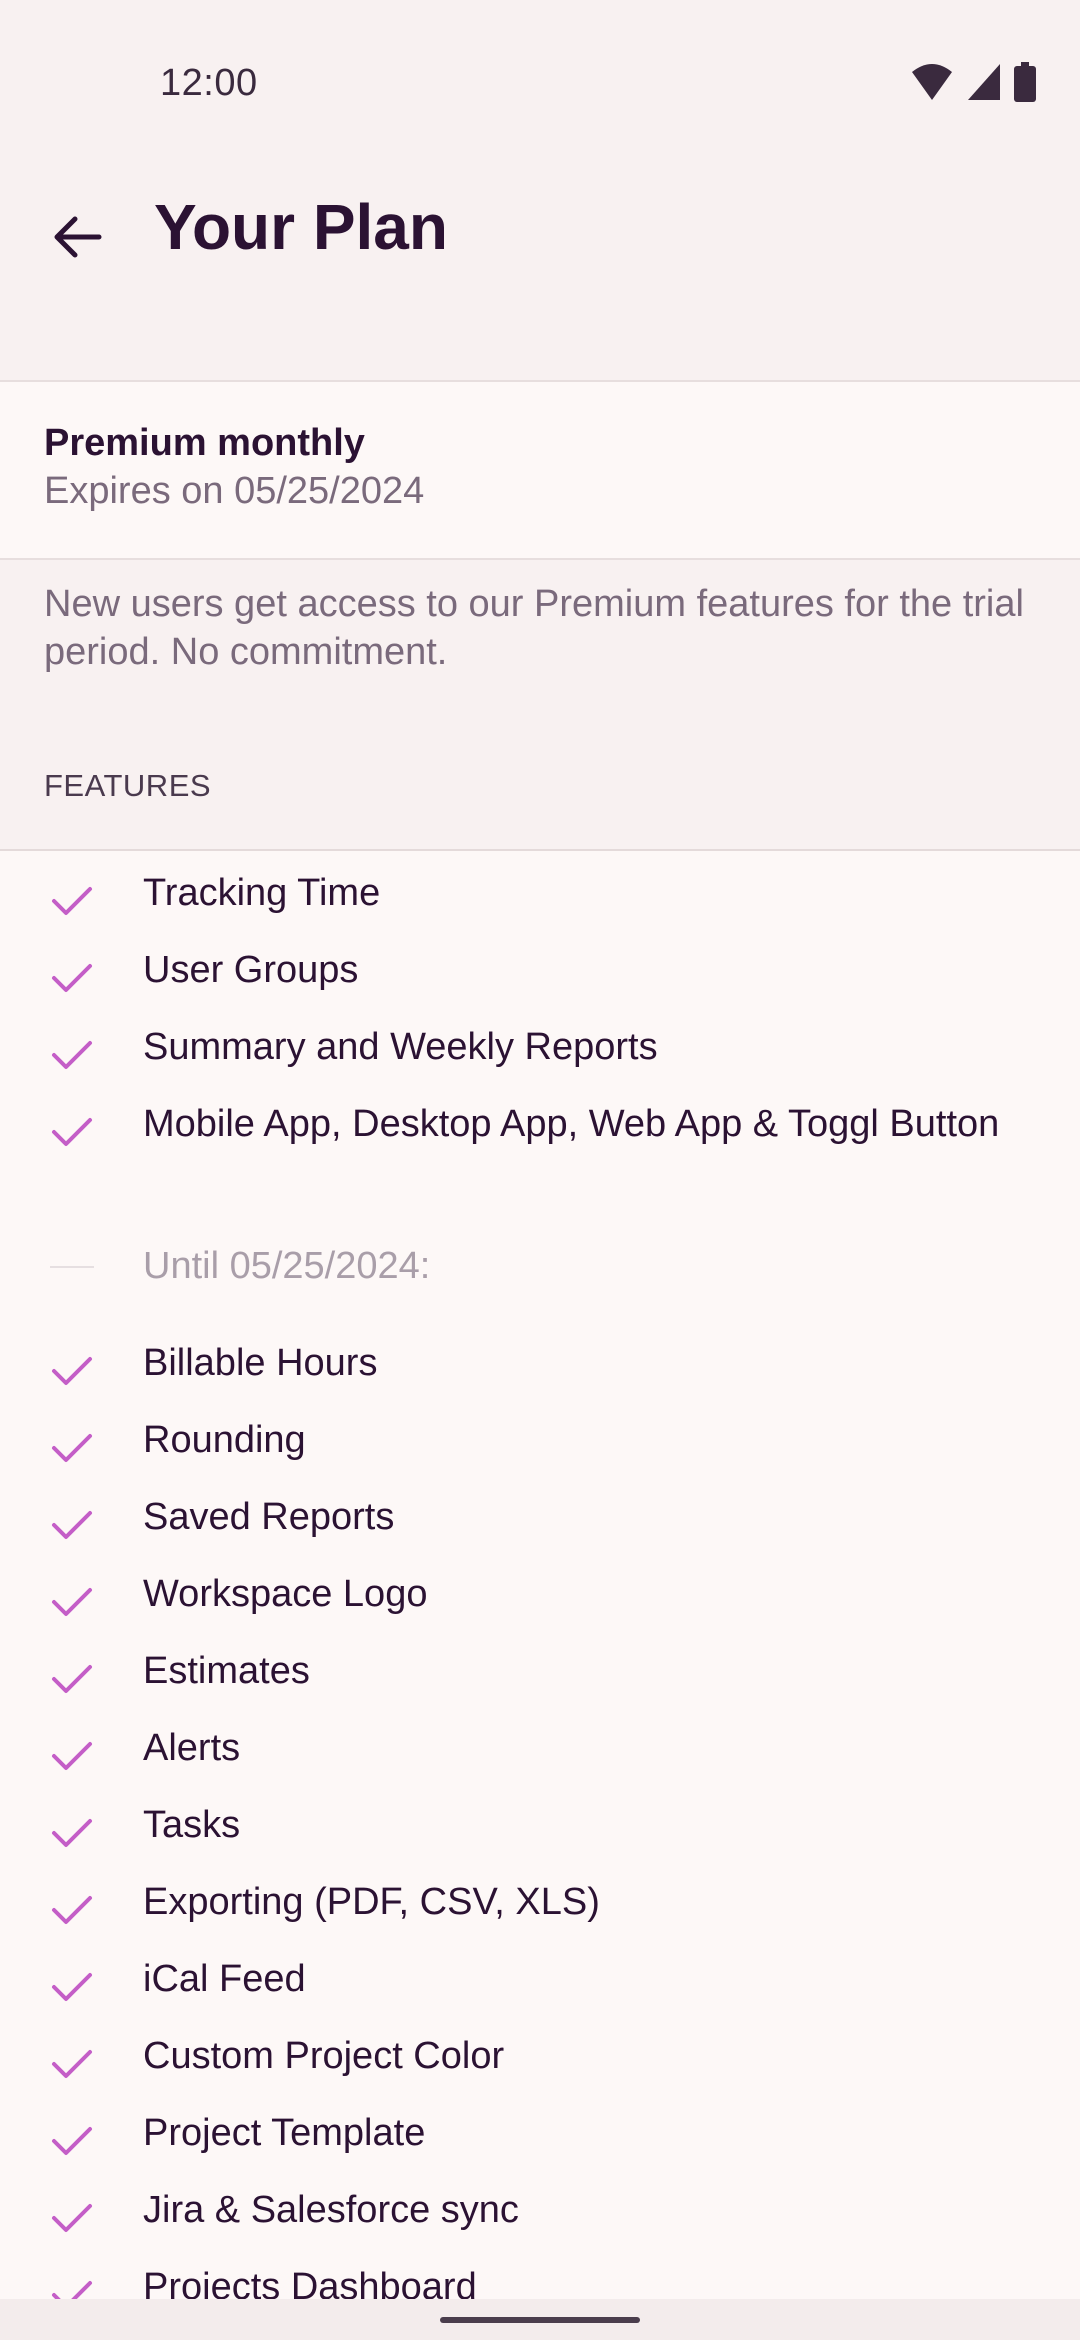  Describe the element at coordinates (262, 893) in the screenshot. I see `feature-label: Tracking Time` at that location.